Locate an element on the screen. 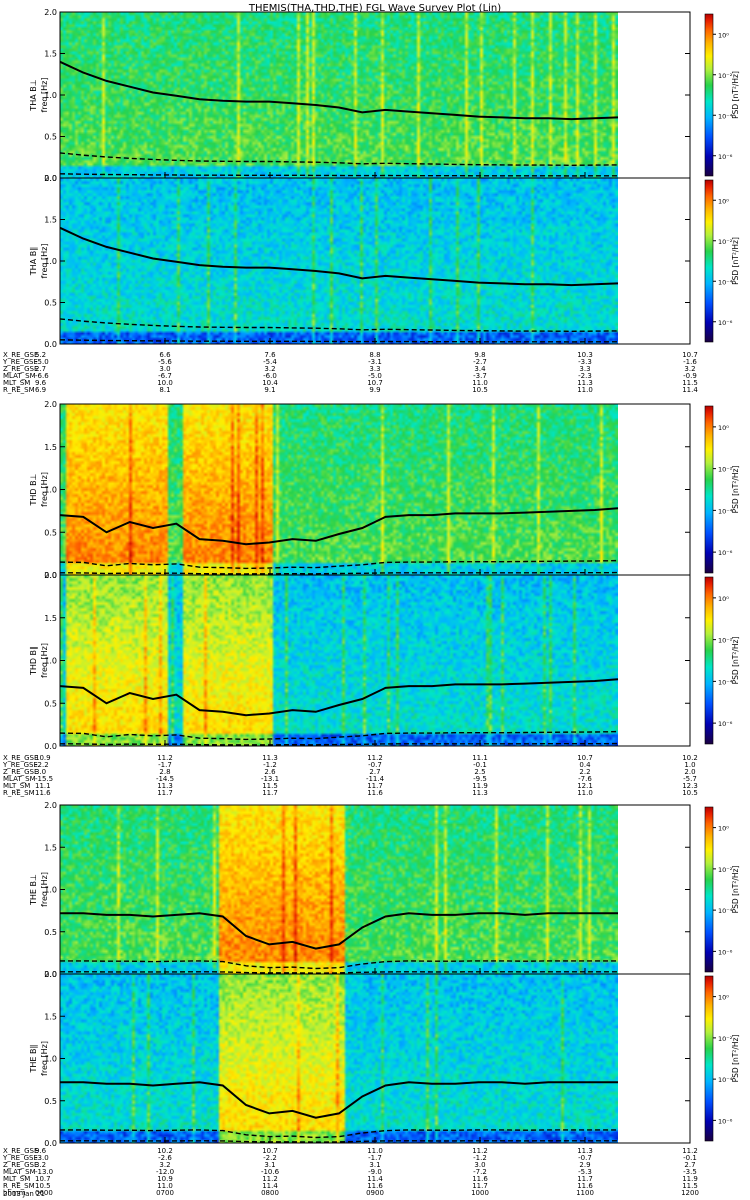 This screenshot has width=750, height=1200. panel-label: THA B⊥ is located at coordinates (33, 95).